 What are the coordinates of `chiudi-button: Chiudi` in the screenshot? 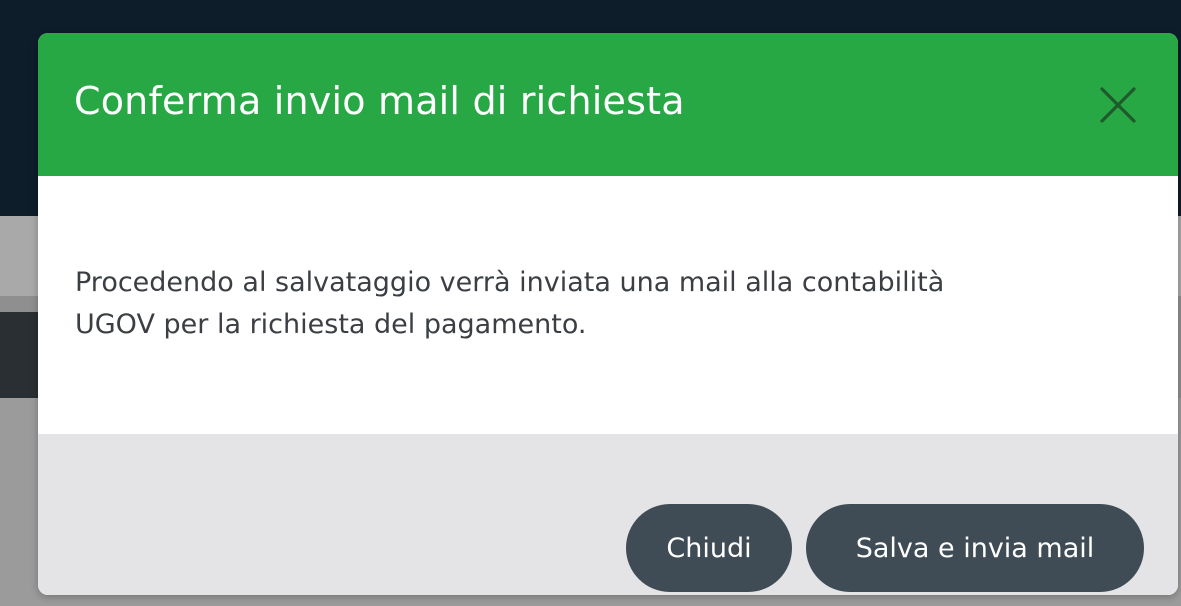 It's located at (709, 548).